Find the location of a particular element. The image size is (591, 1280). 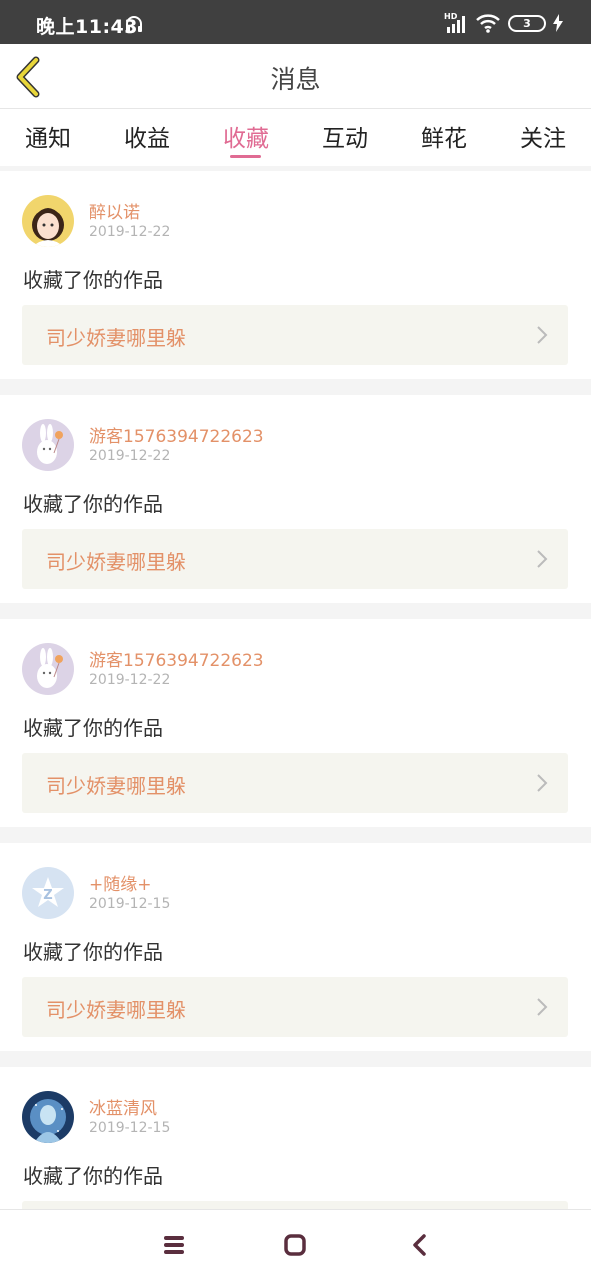

avatar: Z is located at coordinates (48, 893).